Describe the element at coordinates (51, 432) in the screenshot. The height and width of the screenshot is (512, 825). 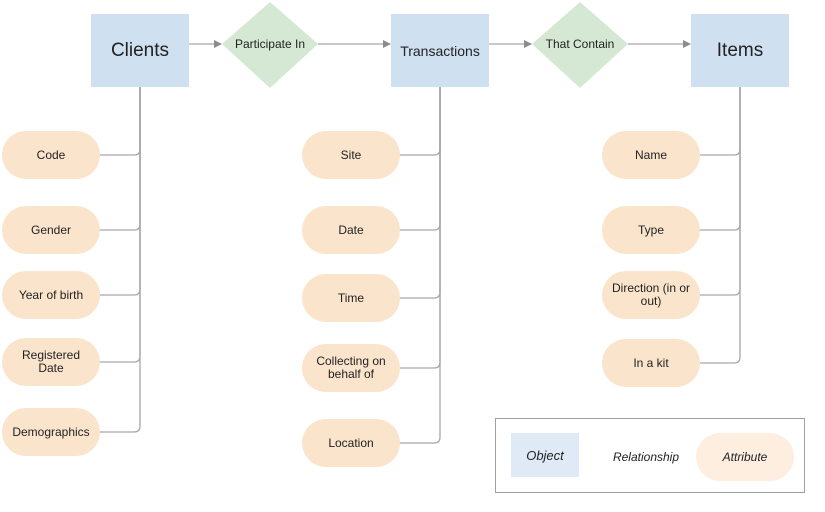
I see `attribute-demographics: Demographics` at that location.